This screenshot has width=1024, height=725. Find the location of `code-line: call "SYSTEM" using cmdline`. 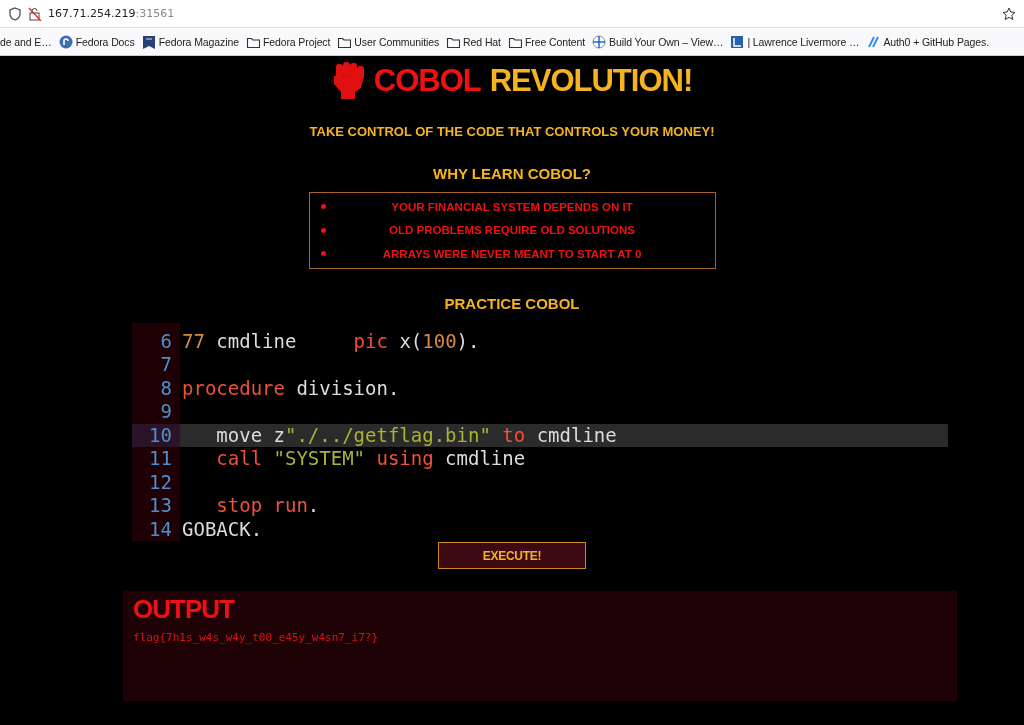

code-line: call "SYSTEM" using cmdline is located at coordinates (370, 459).